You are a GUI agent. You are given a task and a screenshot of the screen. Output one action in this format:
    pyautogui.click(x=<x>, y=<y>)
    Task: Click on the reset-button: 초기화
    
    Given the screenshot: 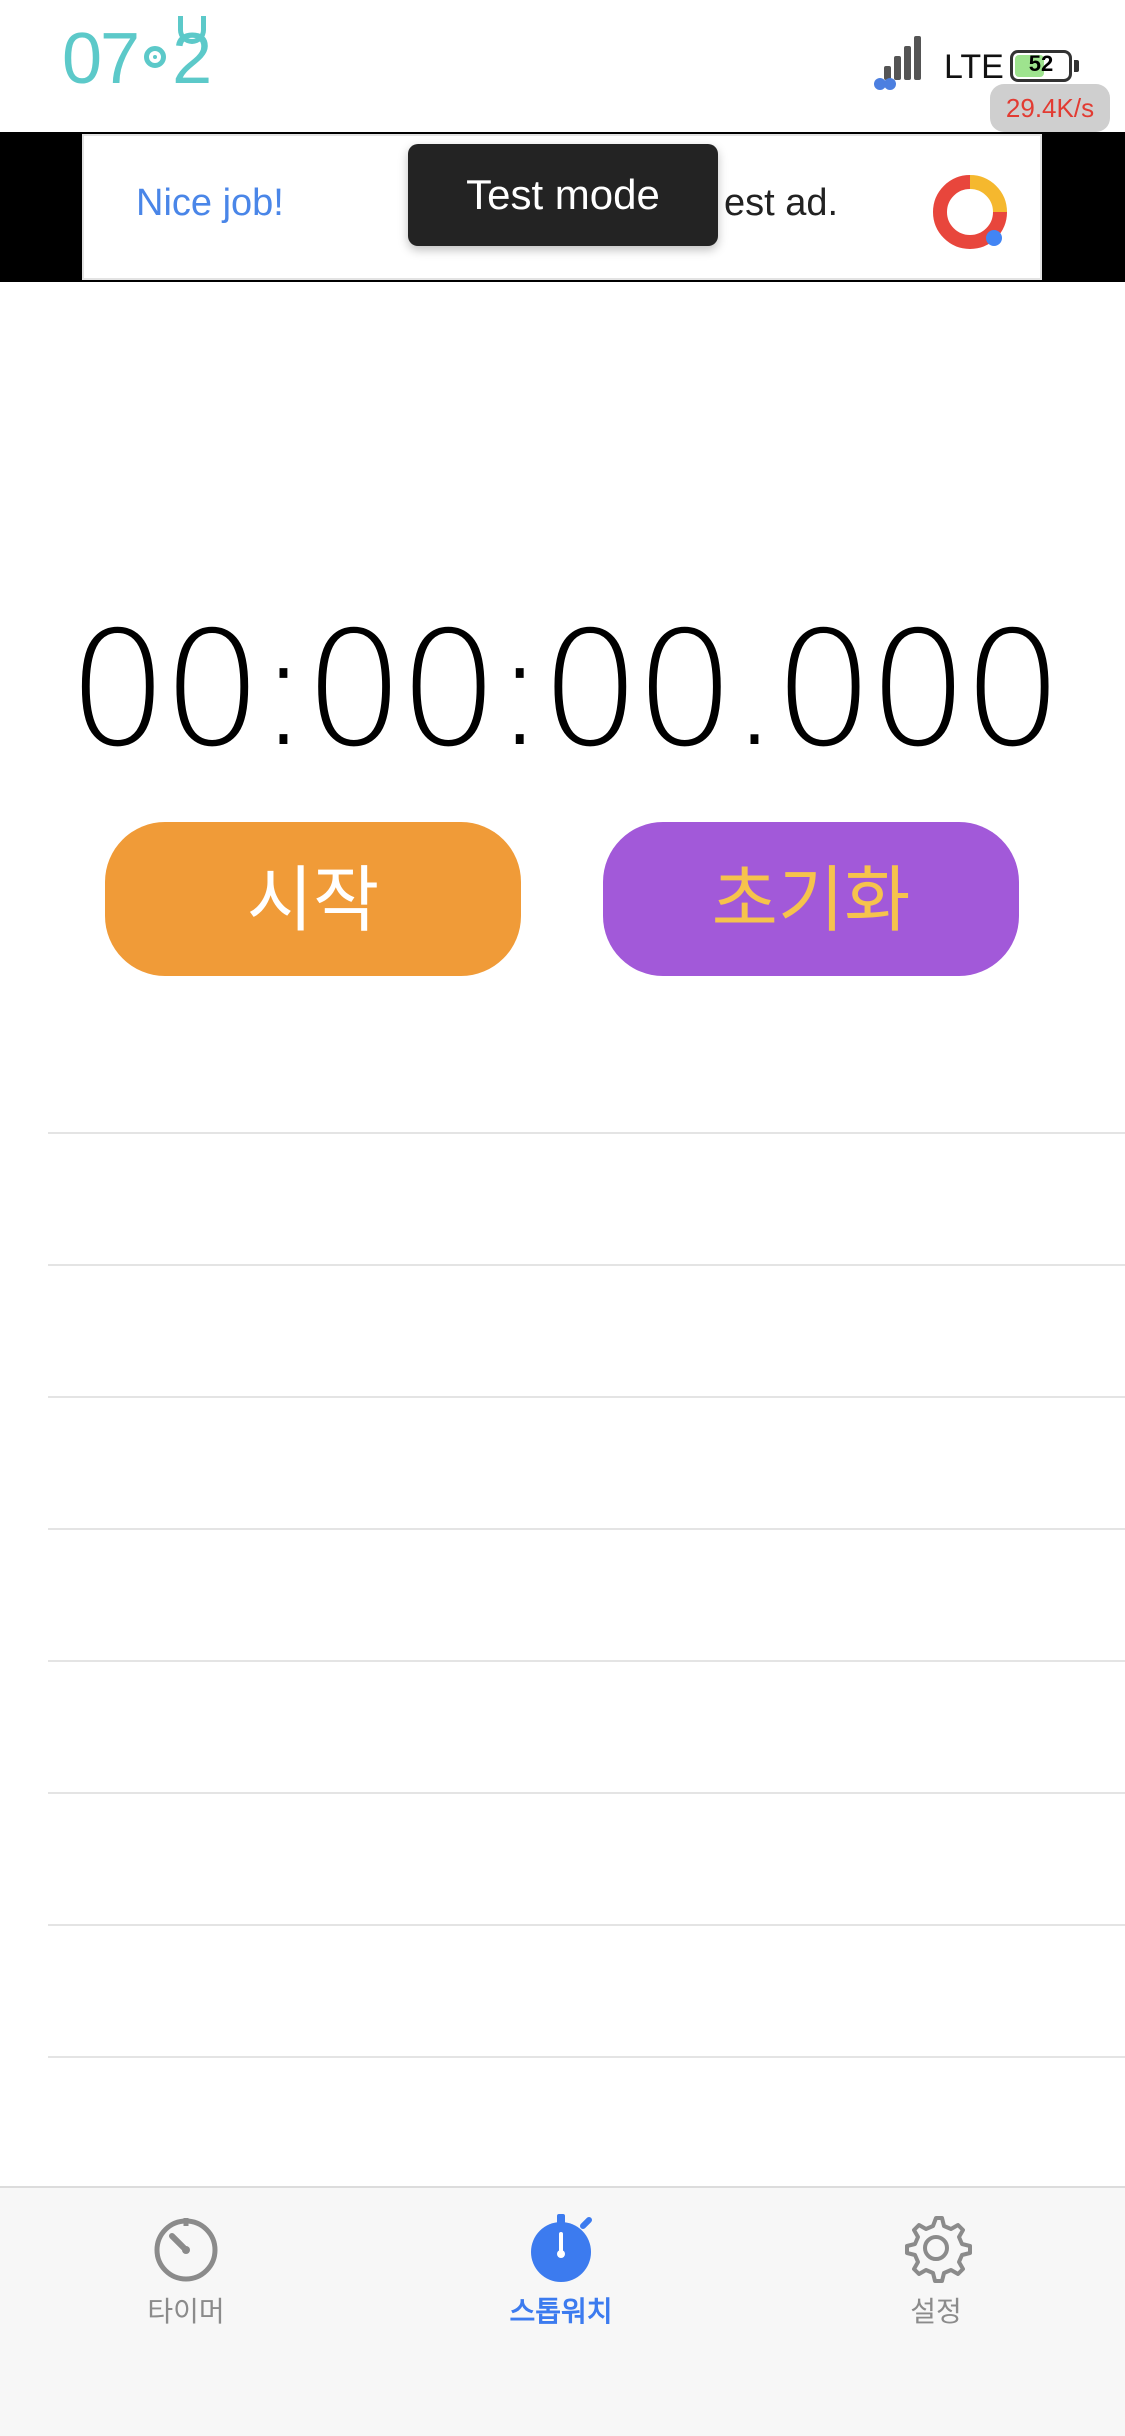 What is the action you would take?
    pyautogui.click(x=811, y=899)
    